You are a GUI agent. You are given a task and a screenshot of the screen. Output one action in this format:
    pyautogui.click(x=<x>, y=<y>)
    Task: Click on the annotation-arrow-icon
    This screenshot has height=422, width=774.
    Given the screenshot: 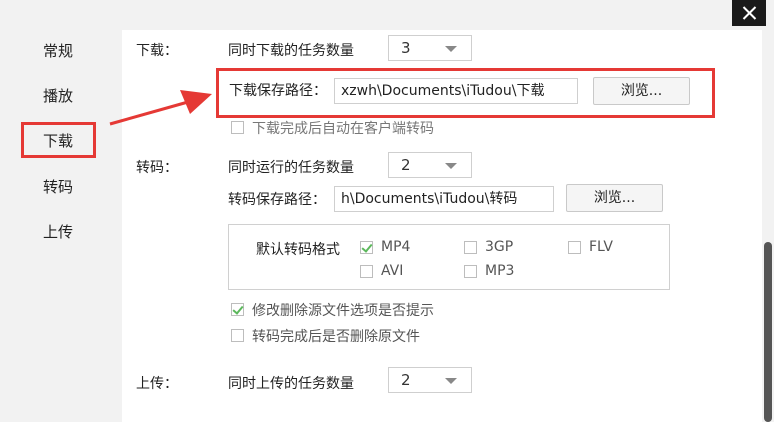 What is the action you would take?
    pyautogui.click(x=160, y=108)
    